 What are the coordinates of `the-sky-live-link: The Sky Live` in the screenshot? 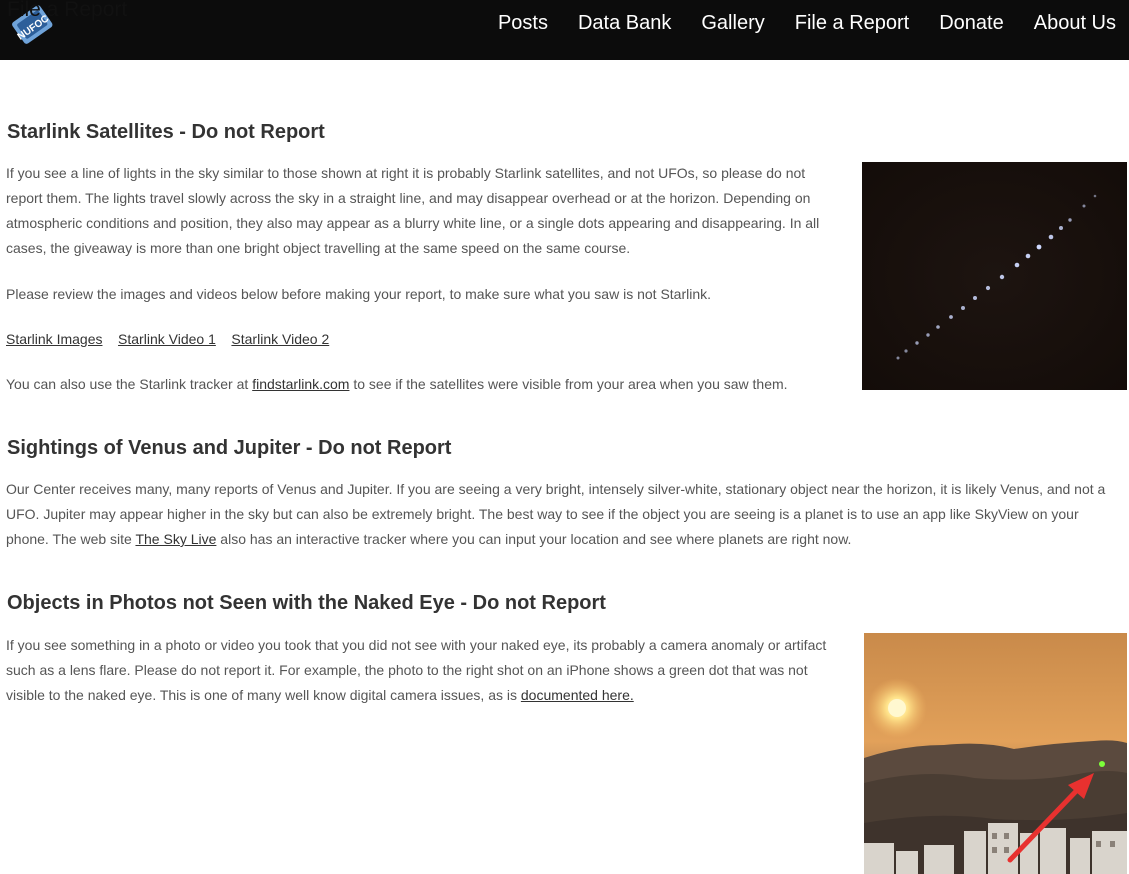 It's located at (175, 539).